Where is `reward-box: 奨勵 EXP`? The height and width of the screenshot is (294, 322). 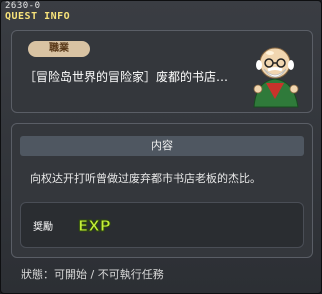
reward-box: 奨勵 EXP is located at coordinates (162, 225).